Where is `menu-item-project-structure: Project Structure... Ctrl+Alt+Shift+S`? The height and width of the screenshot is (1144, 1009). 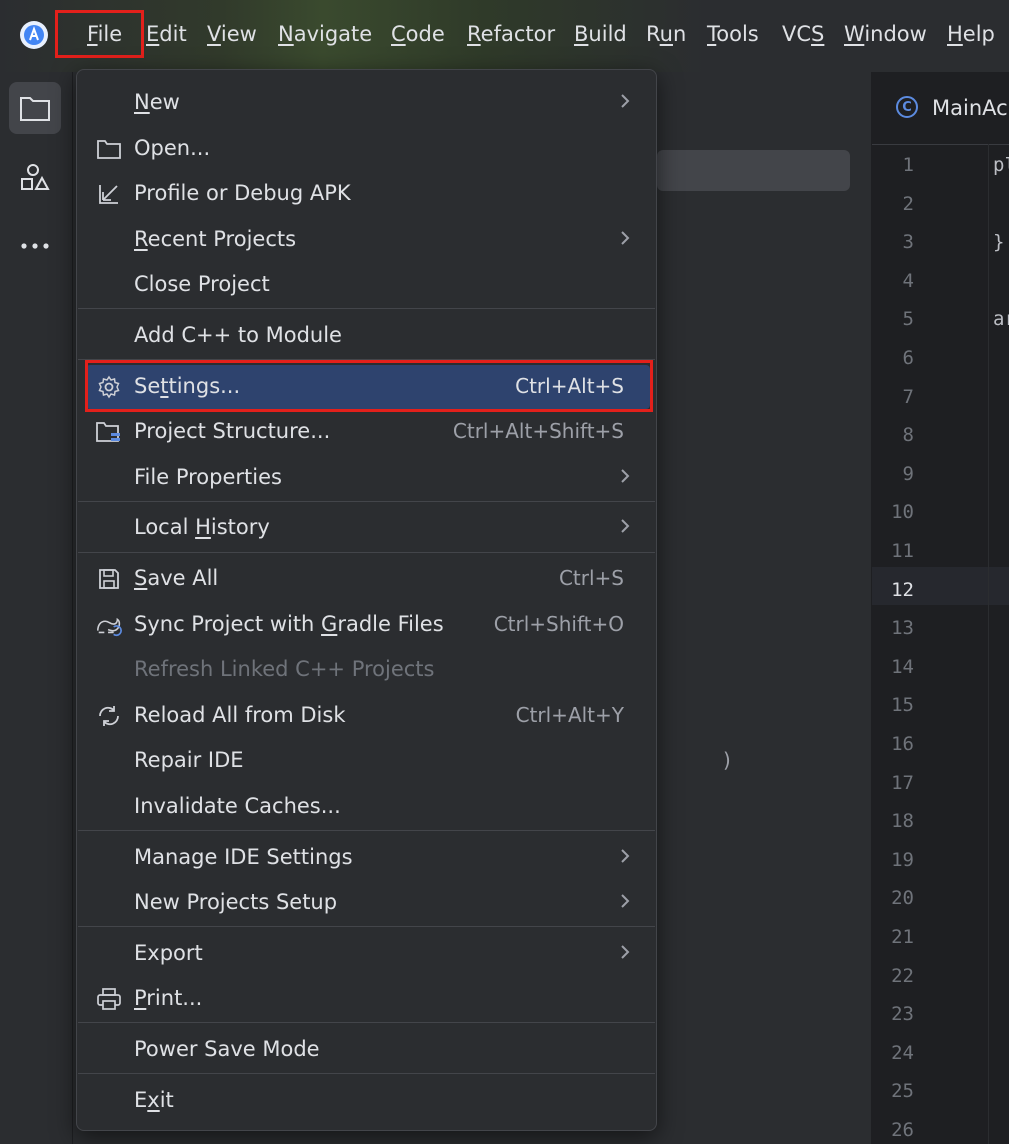
menu-item-project-structure: Project Structure... Ctrl+Alt+Shift+S is located at coordinates (366, 432).